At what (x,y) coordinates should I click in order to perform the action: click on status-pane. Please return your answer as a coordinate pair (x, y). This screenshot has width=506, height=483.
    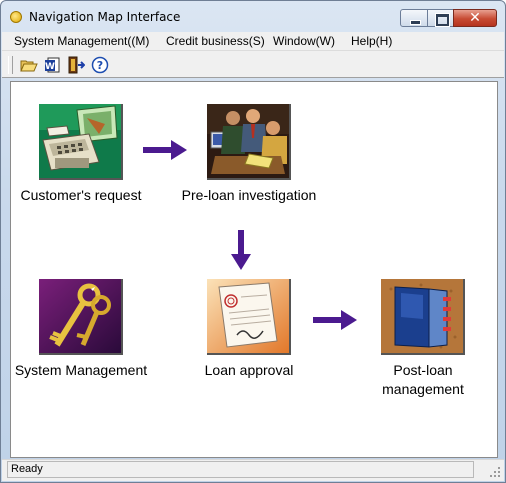
    Looking at the image, I should click on (240, 469).